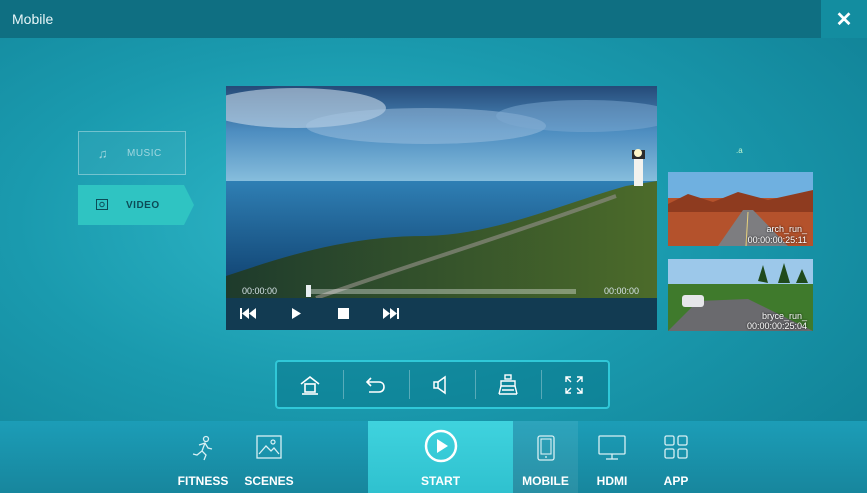 This screenshot has width=867, height=493. Describe the element at coordinates (676, 481) in the screenshot. I see `nav-app-label: APP` at that location.